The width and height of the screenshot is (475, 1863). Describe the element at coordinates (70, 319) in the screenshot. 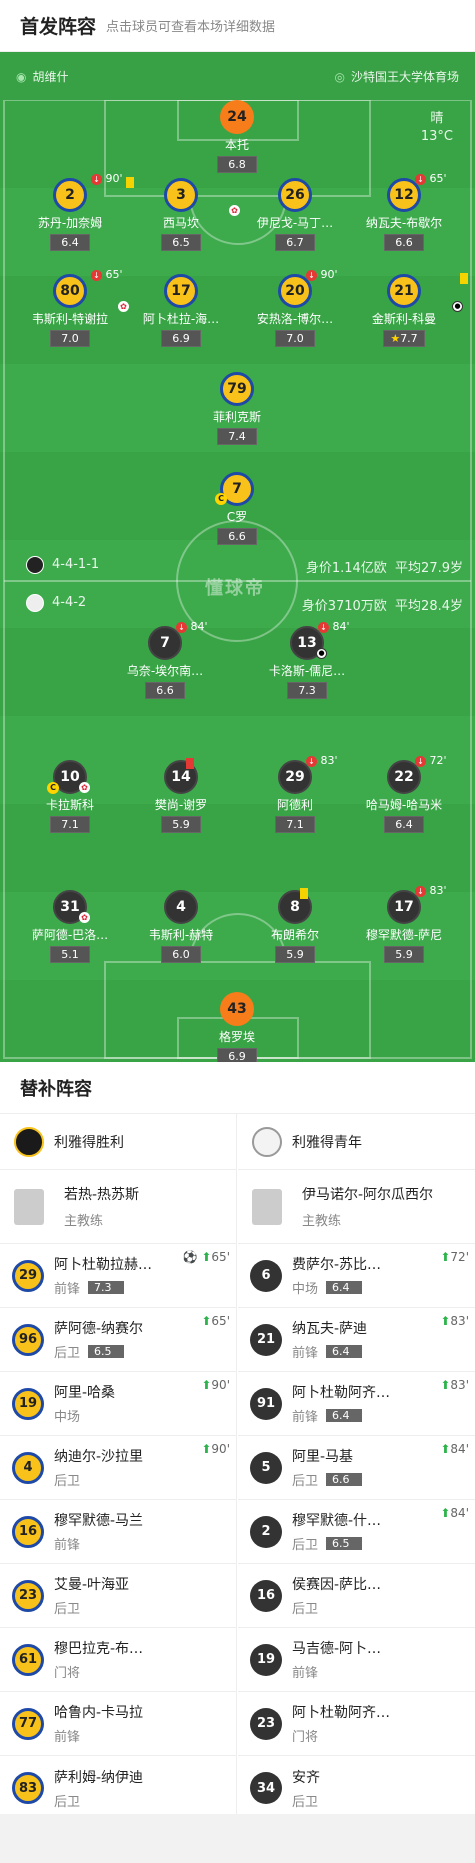

I see `player-name: 韦斯利-特谢拉` at that location.